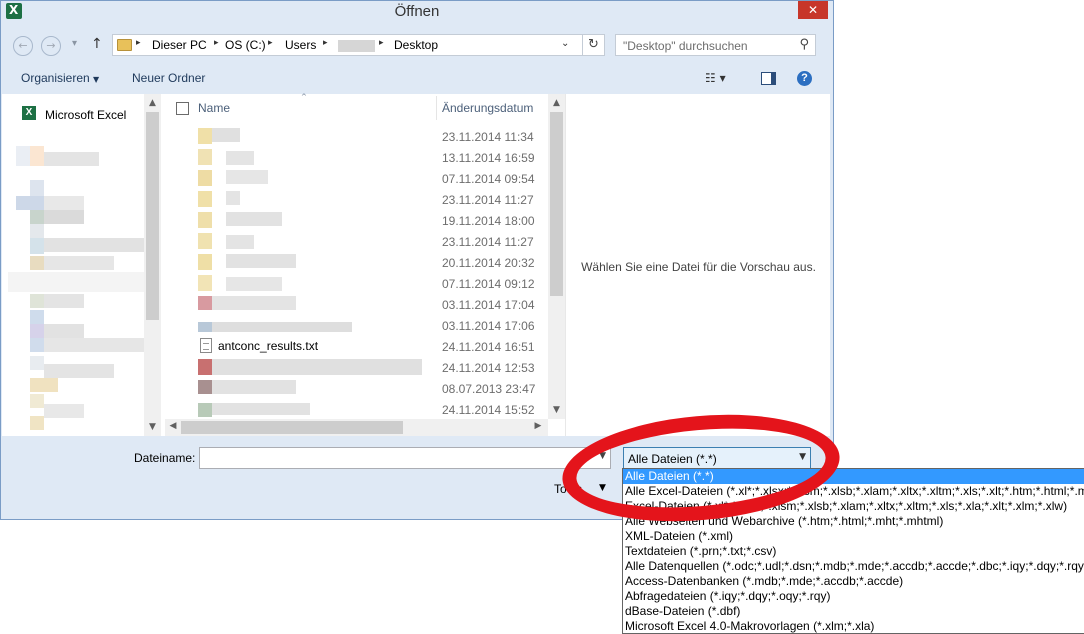 The image size is (1084, 634). Describe the element at coordinates (685, 46) in the screenshot. I see `search-input: "Desktop" durchsuchen` at that location.